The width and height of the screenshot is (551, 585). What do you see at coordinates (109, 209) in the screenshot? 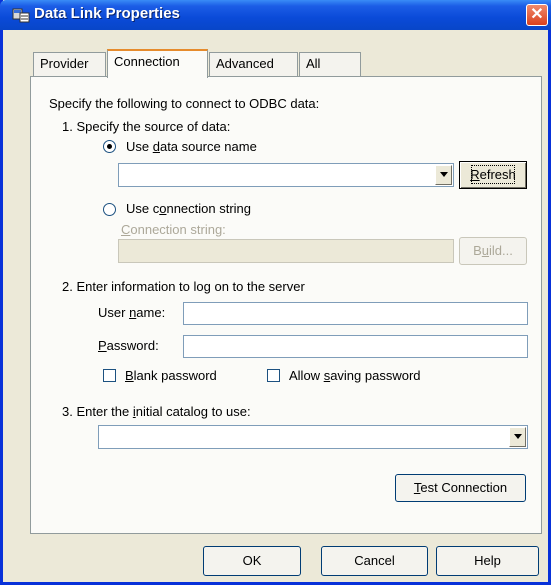
I see `use-connection-string-radio` at bounding box center [109, 209].